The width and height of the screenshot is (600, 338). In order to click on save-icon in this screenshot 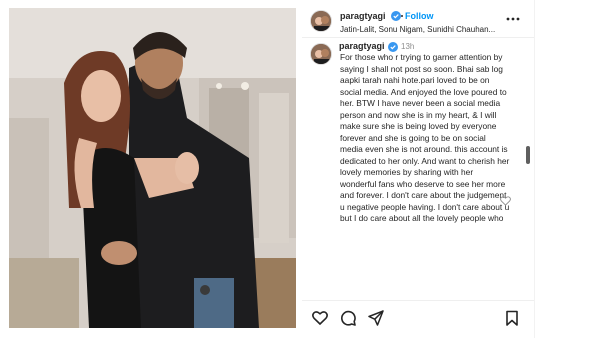, I will do `click(512, 318)`.